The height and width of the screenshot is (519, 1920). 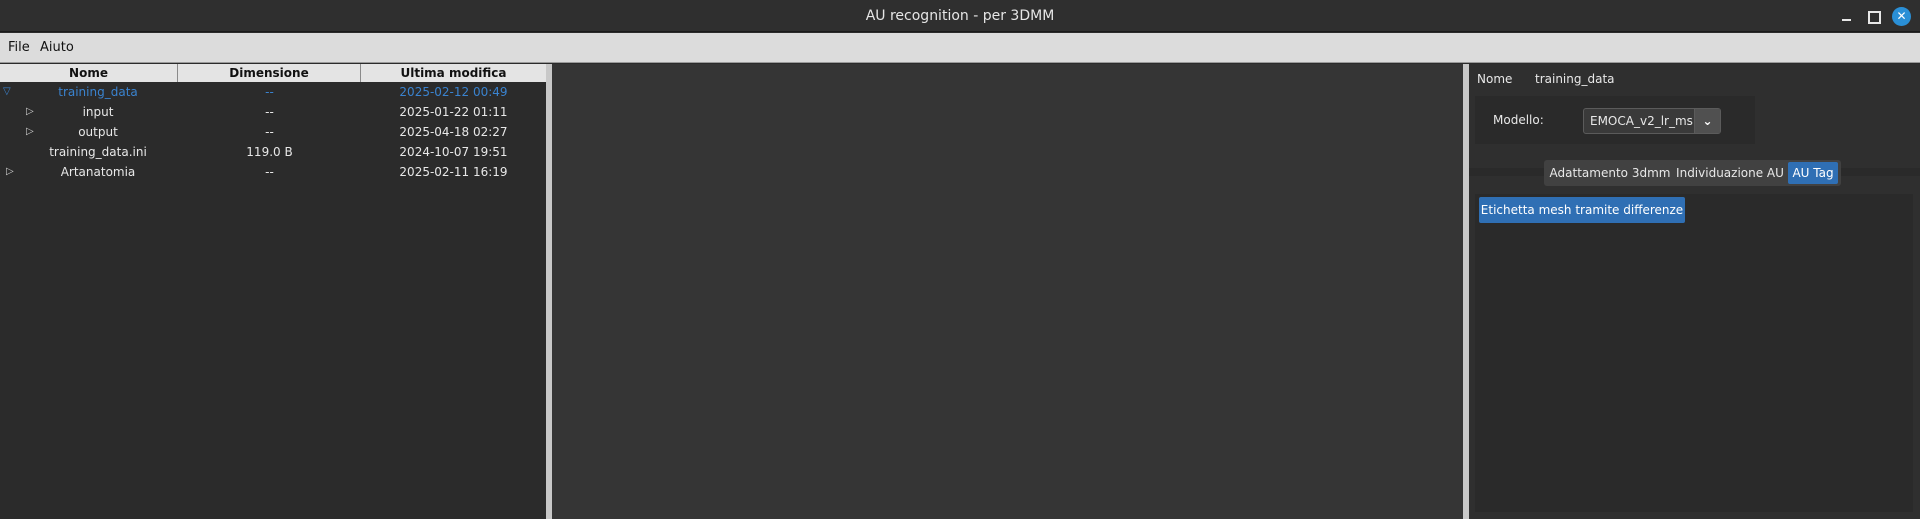 I want to click on row-name: training_data, so click(x=98, y=92).